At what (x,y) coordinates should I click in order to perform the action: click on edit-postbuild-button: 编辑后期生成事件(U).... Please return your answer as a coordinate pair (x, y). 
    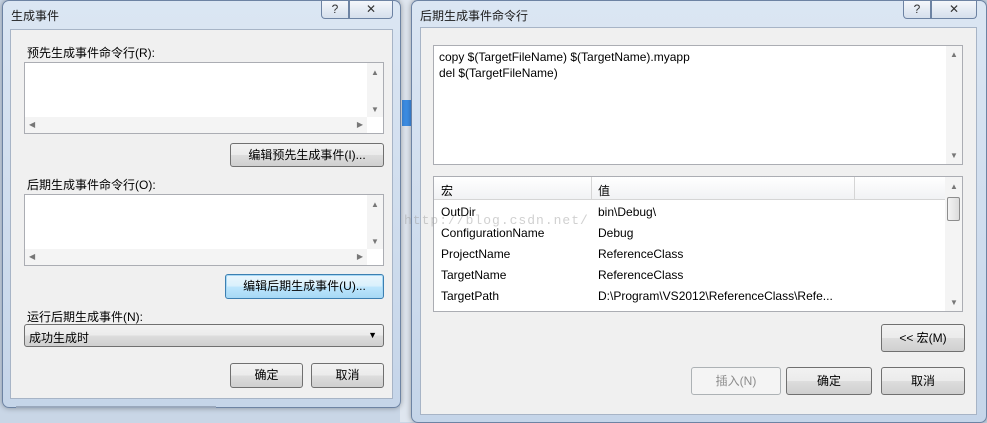
    Looking at the image, I should click on (304, 286).